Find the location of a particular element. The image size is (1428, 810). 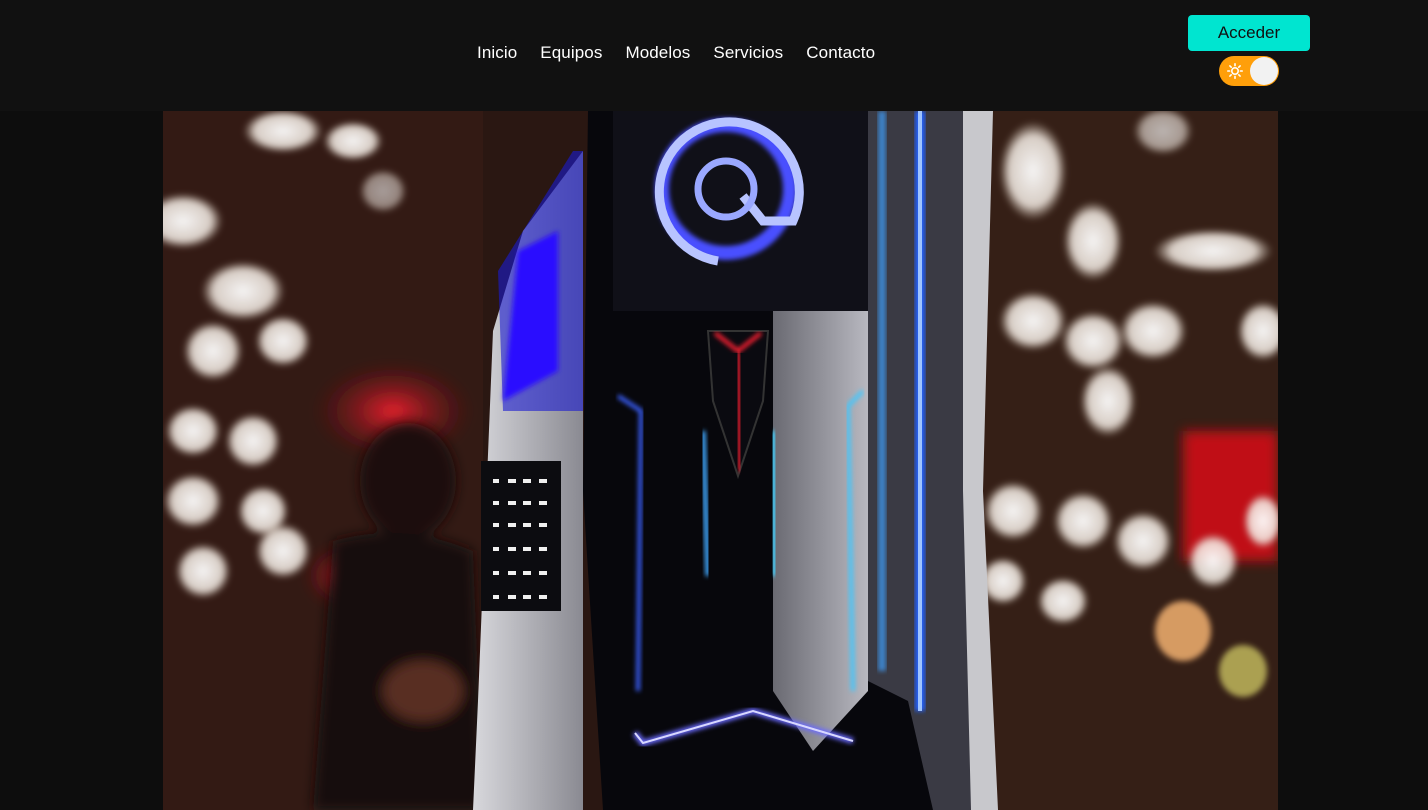

theme-toggle is located at coordinates (1249, 71).